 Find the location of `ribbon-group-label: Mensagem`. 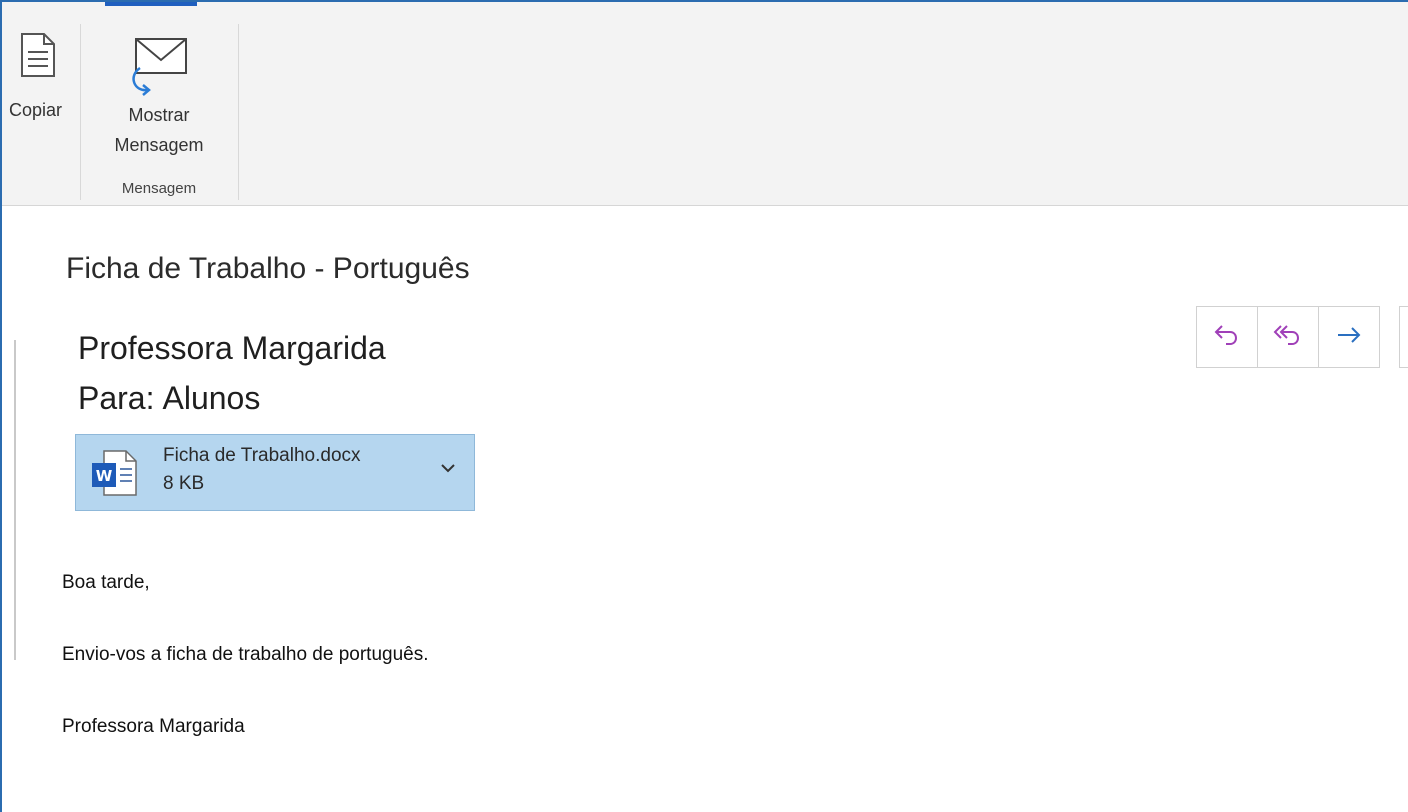

ribbon-group-label: Mensagem is located at coordinates (159, 188).